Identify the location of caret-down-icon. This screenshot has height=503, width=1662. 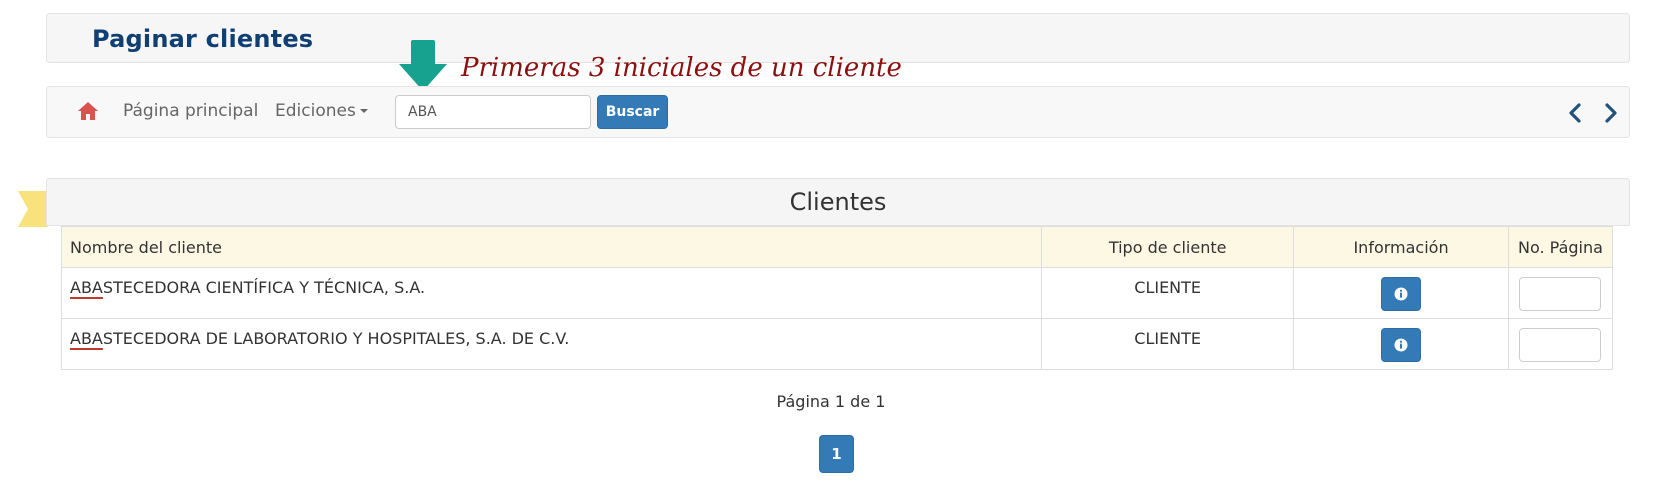
(363, 111).